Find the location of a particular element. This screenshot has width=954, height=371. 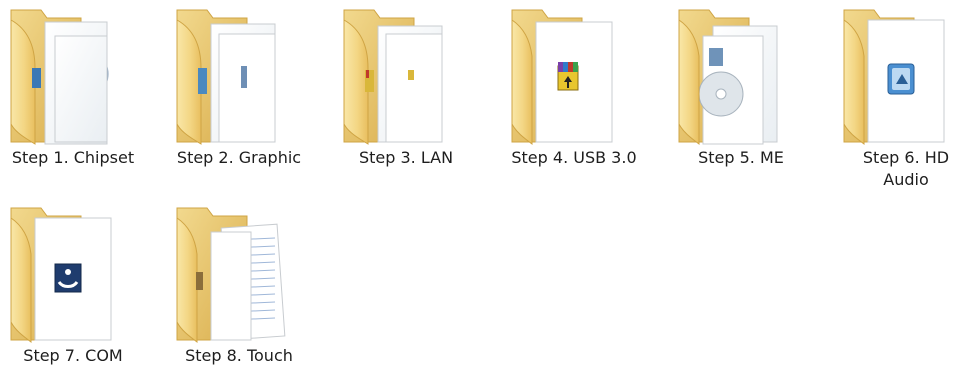

chip-installer-icon is located at coordinates (36, 78).